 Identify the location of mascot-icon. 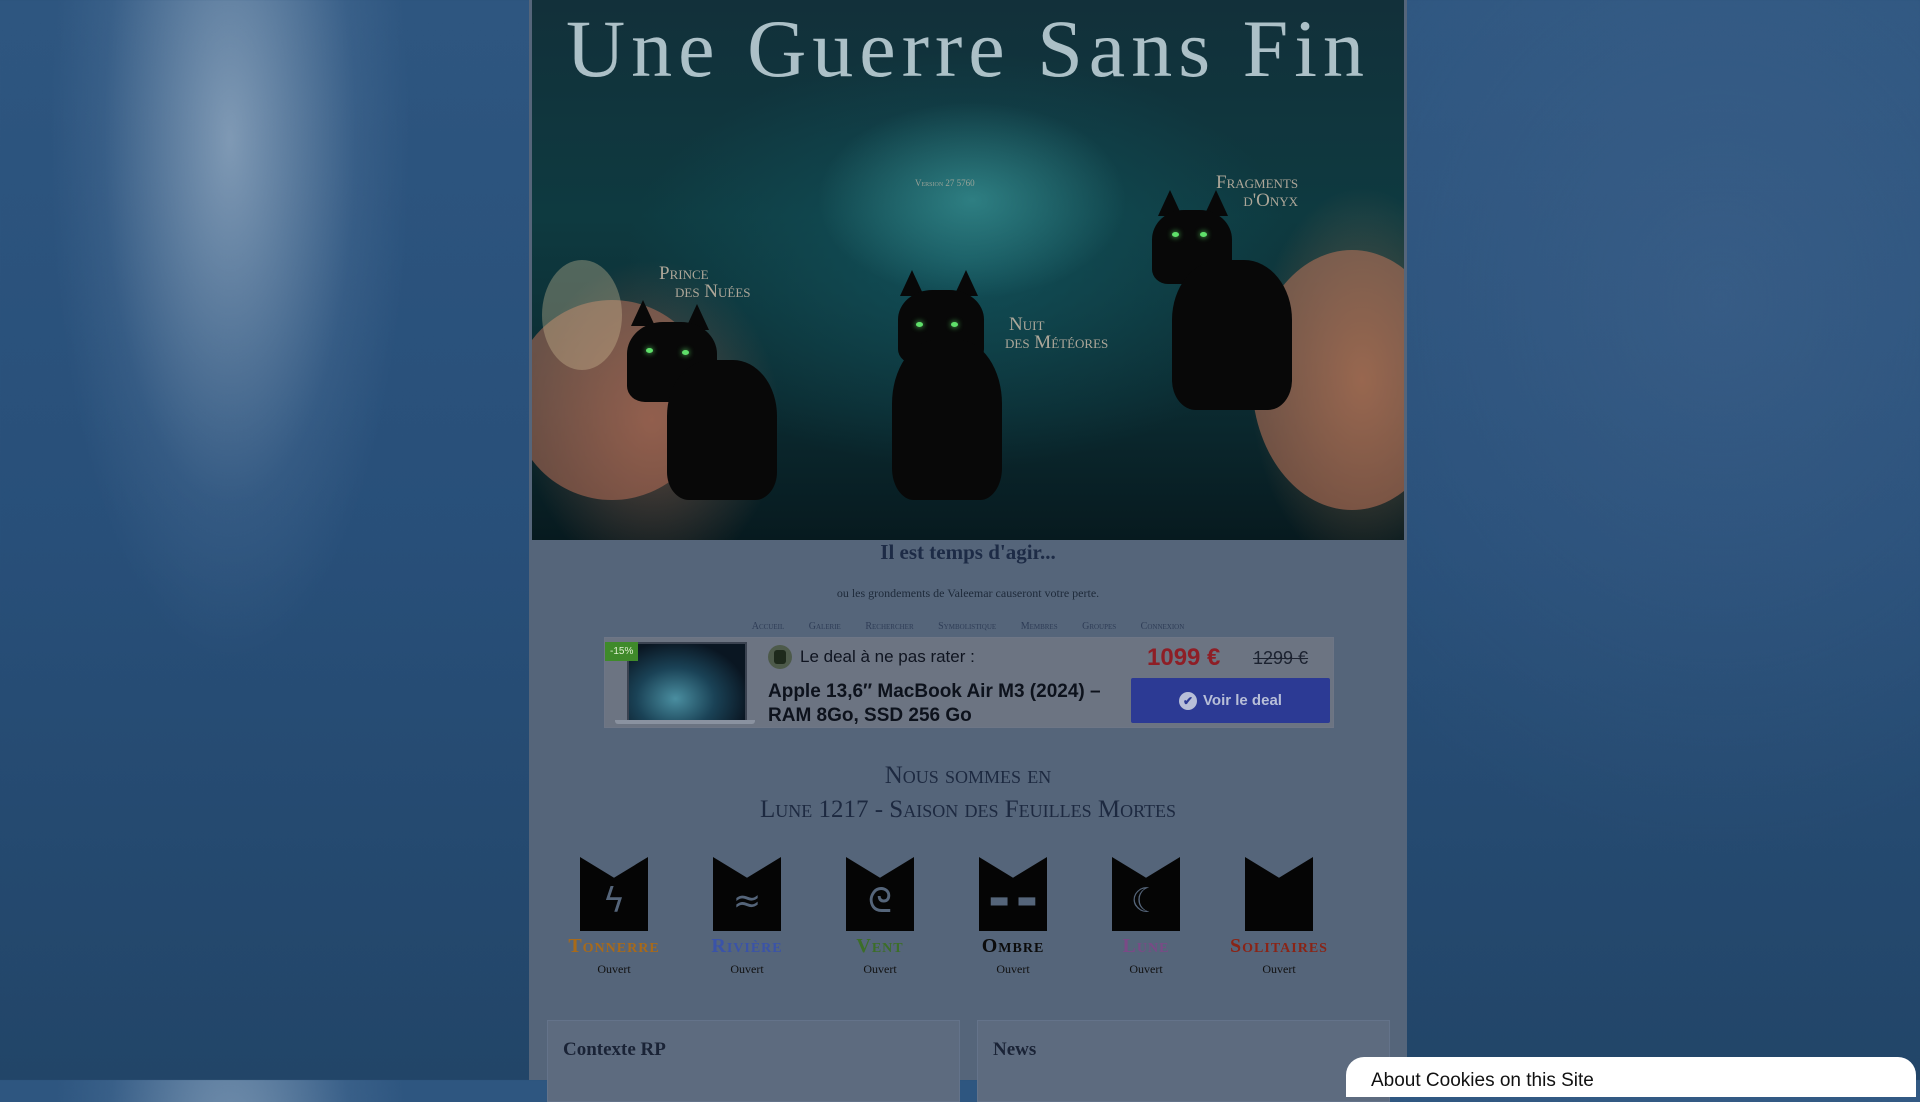
(780, 657).